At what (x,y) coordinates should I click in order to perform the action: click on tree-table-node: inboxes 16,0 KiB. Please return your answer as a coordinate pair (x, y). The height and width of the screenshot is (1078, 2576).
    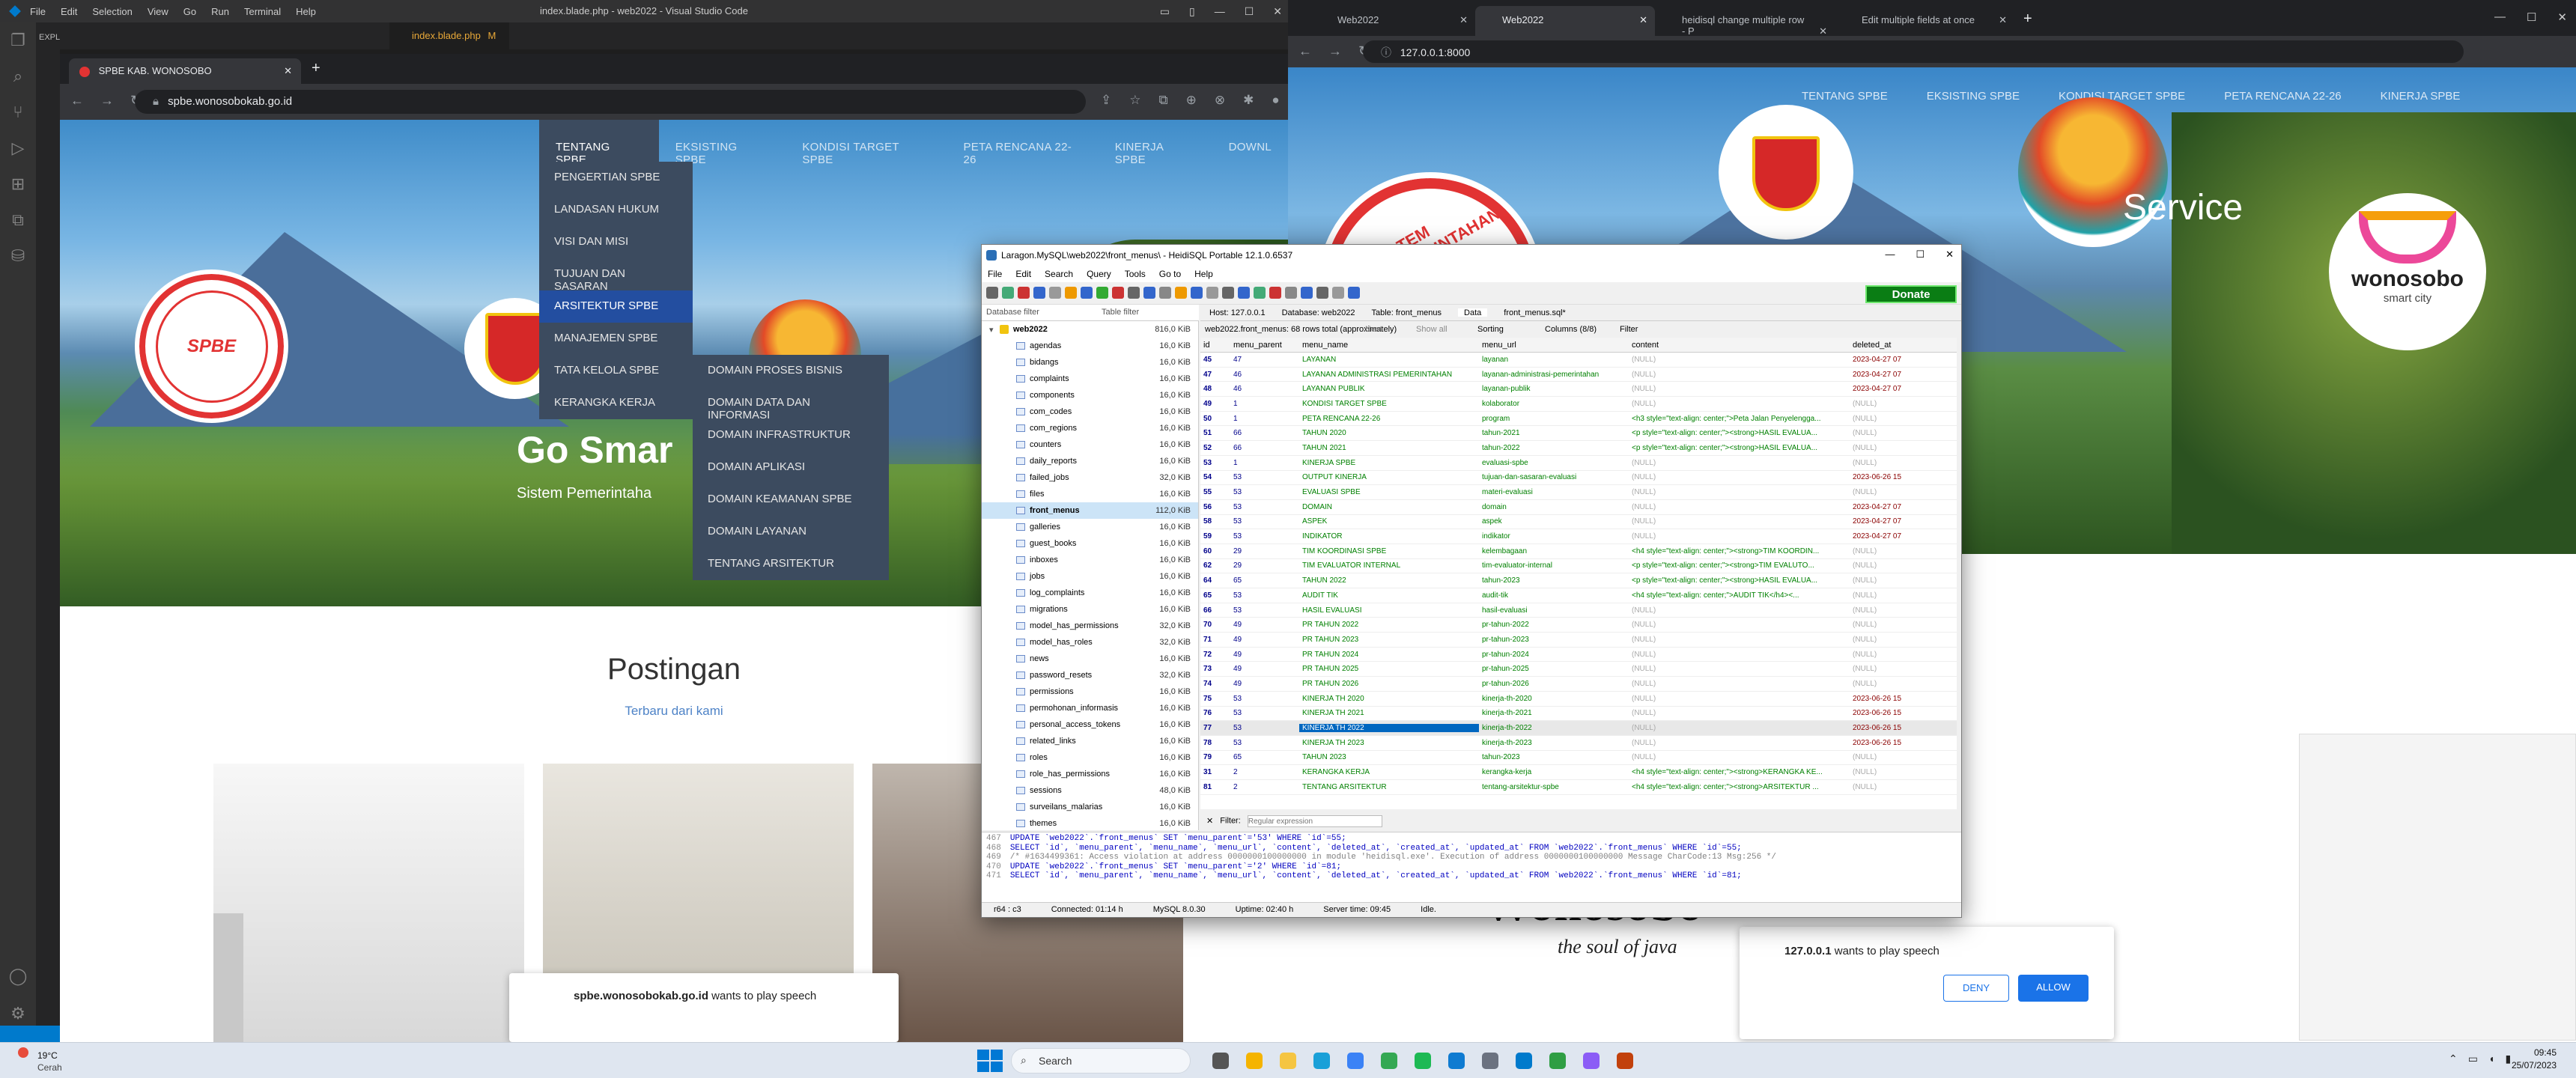
    Looking at the image, I should click on (1090, 560).